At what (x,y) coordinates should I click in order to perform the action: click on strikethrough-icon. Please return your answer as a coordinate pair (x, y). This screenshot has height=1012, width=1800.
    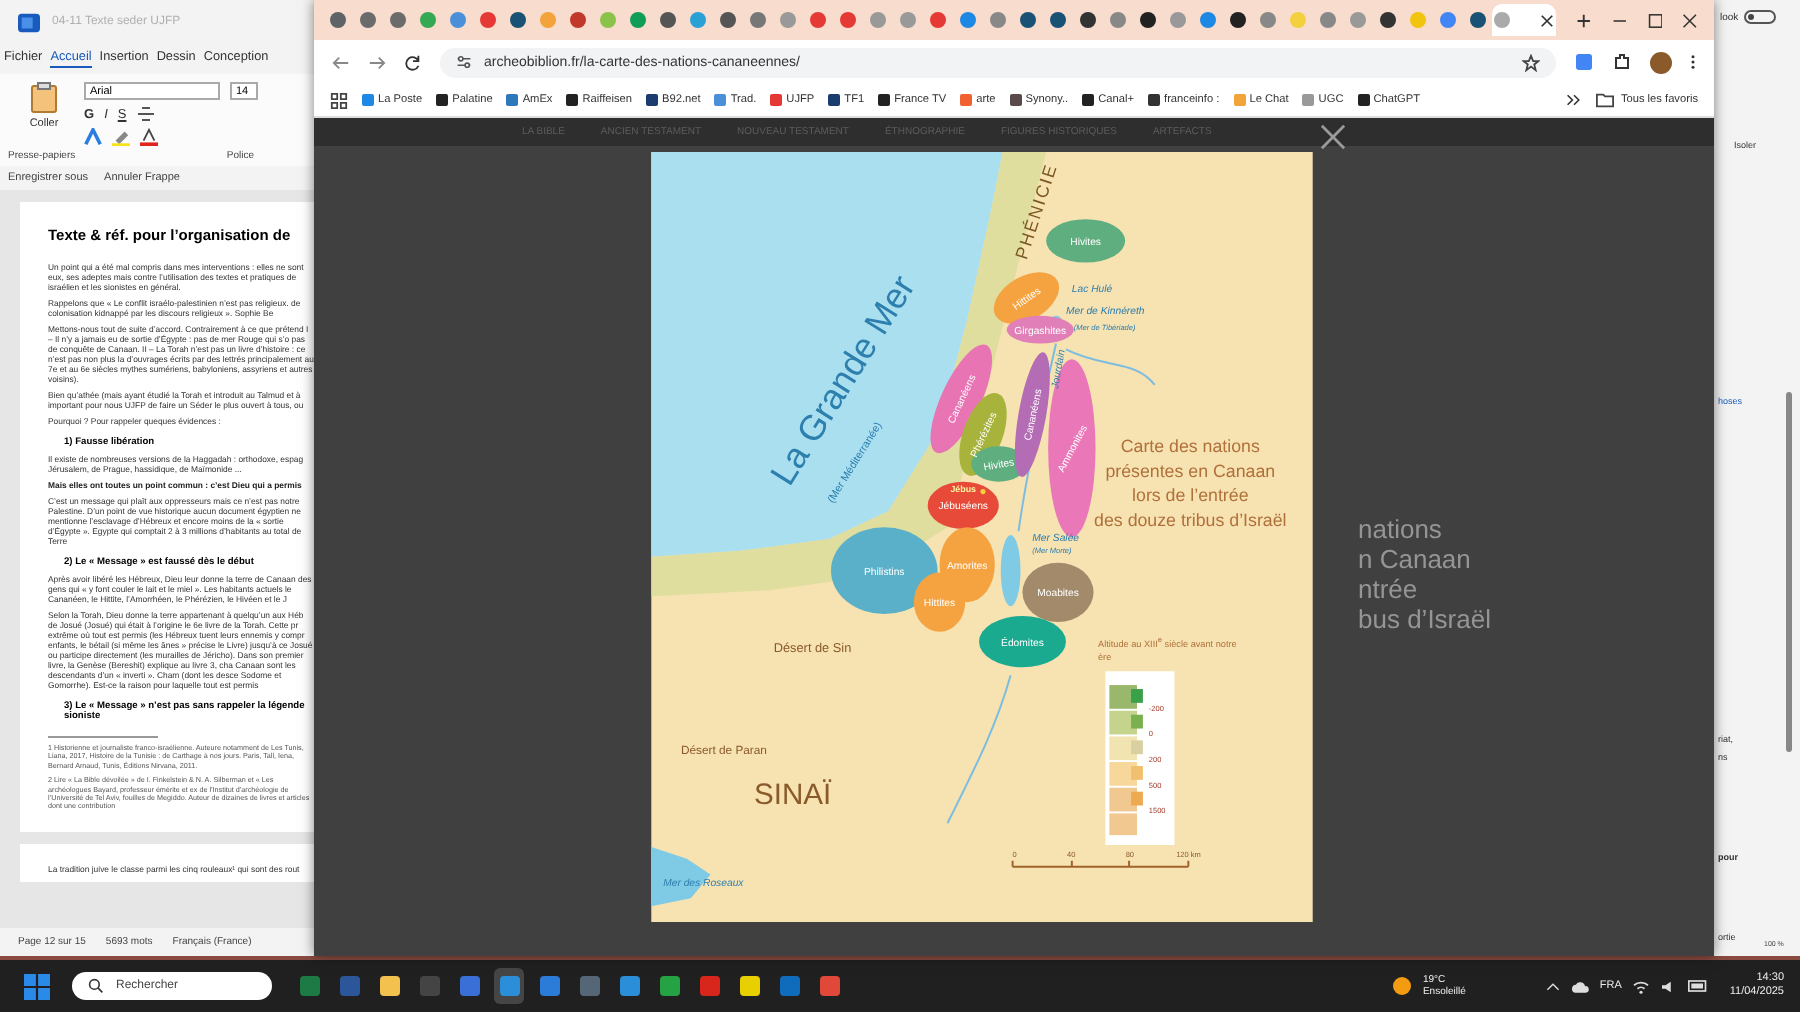
    Looking at the image, I should click on (146, 114).